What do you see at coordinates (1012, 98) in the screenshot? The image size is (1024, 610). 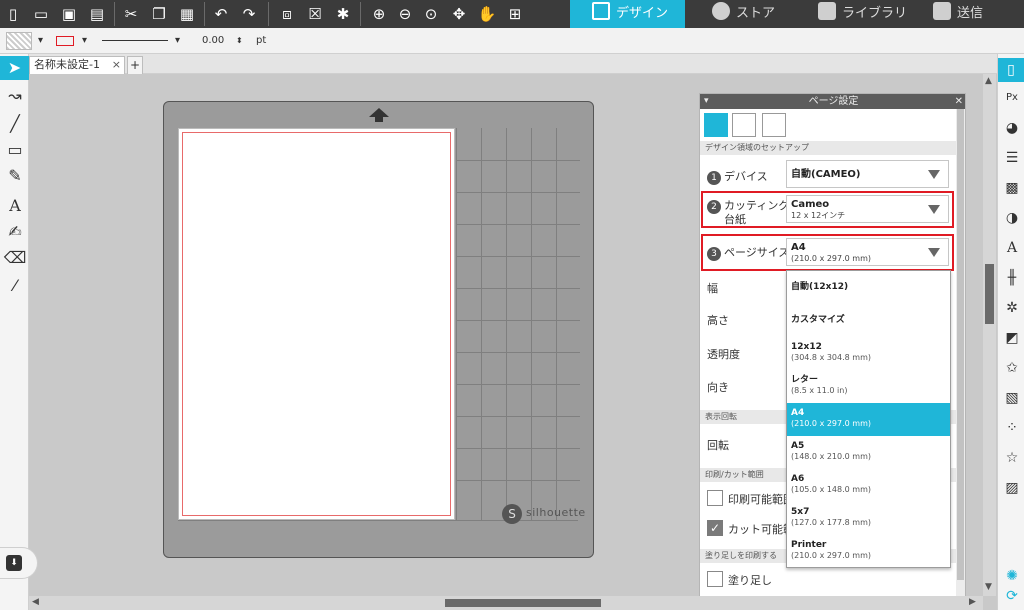 I see `pixscan-icon: Px` at bounding box center [1012, 98].